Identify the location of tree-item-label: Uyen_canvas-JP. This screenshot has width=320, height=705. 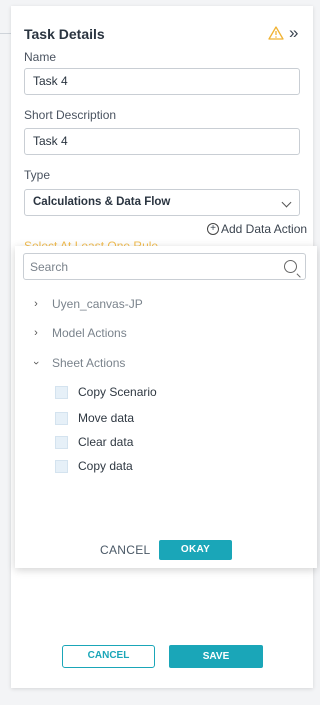
(97, 304).